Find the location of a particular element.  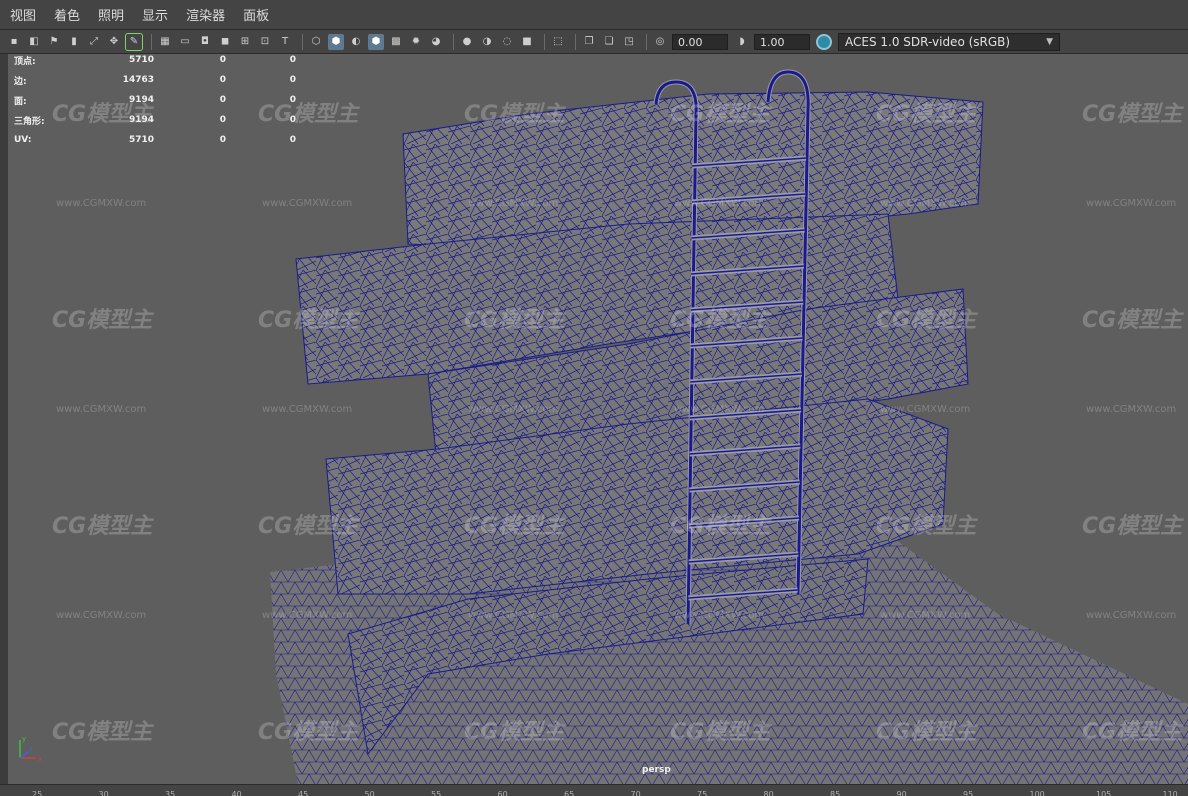

pencil-icon: ✎ is located at coordinates (134, 41).